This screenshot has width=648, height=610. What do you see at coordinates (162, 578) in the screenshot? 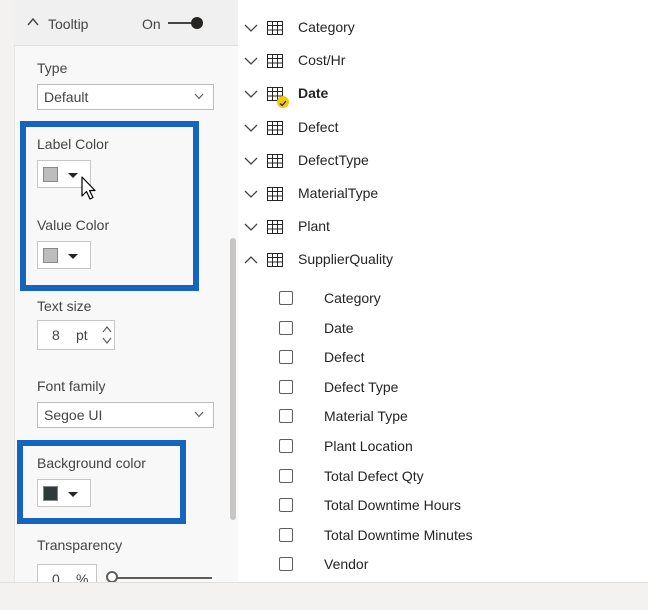
I see `slider-track` at bounding box center [162, 578].